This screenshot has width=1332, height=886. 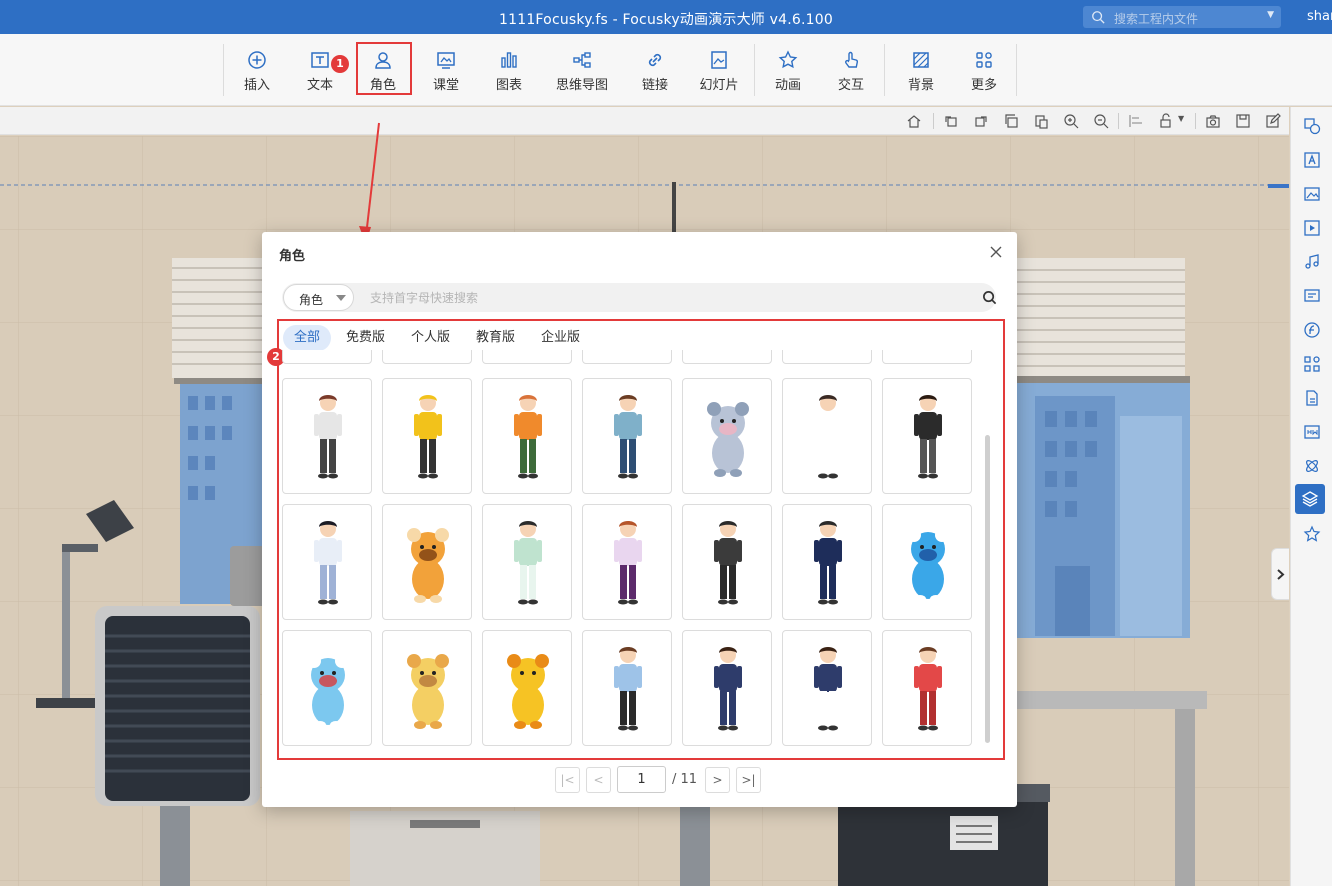 What do you see at coordinates (1011, 121) in the screenshot?
I see `copy-icon` at bounding box center [1011, 121].